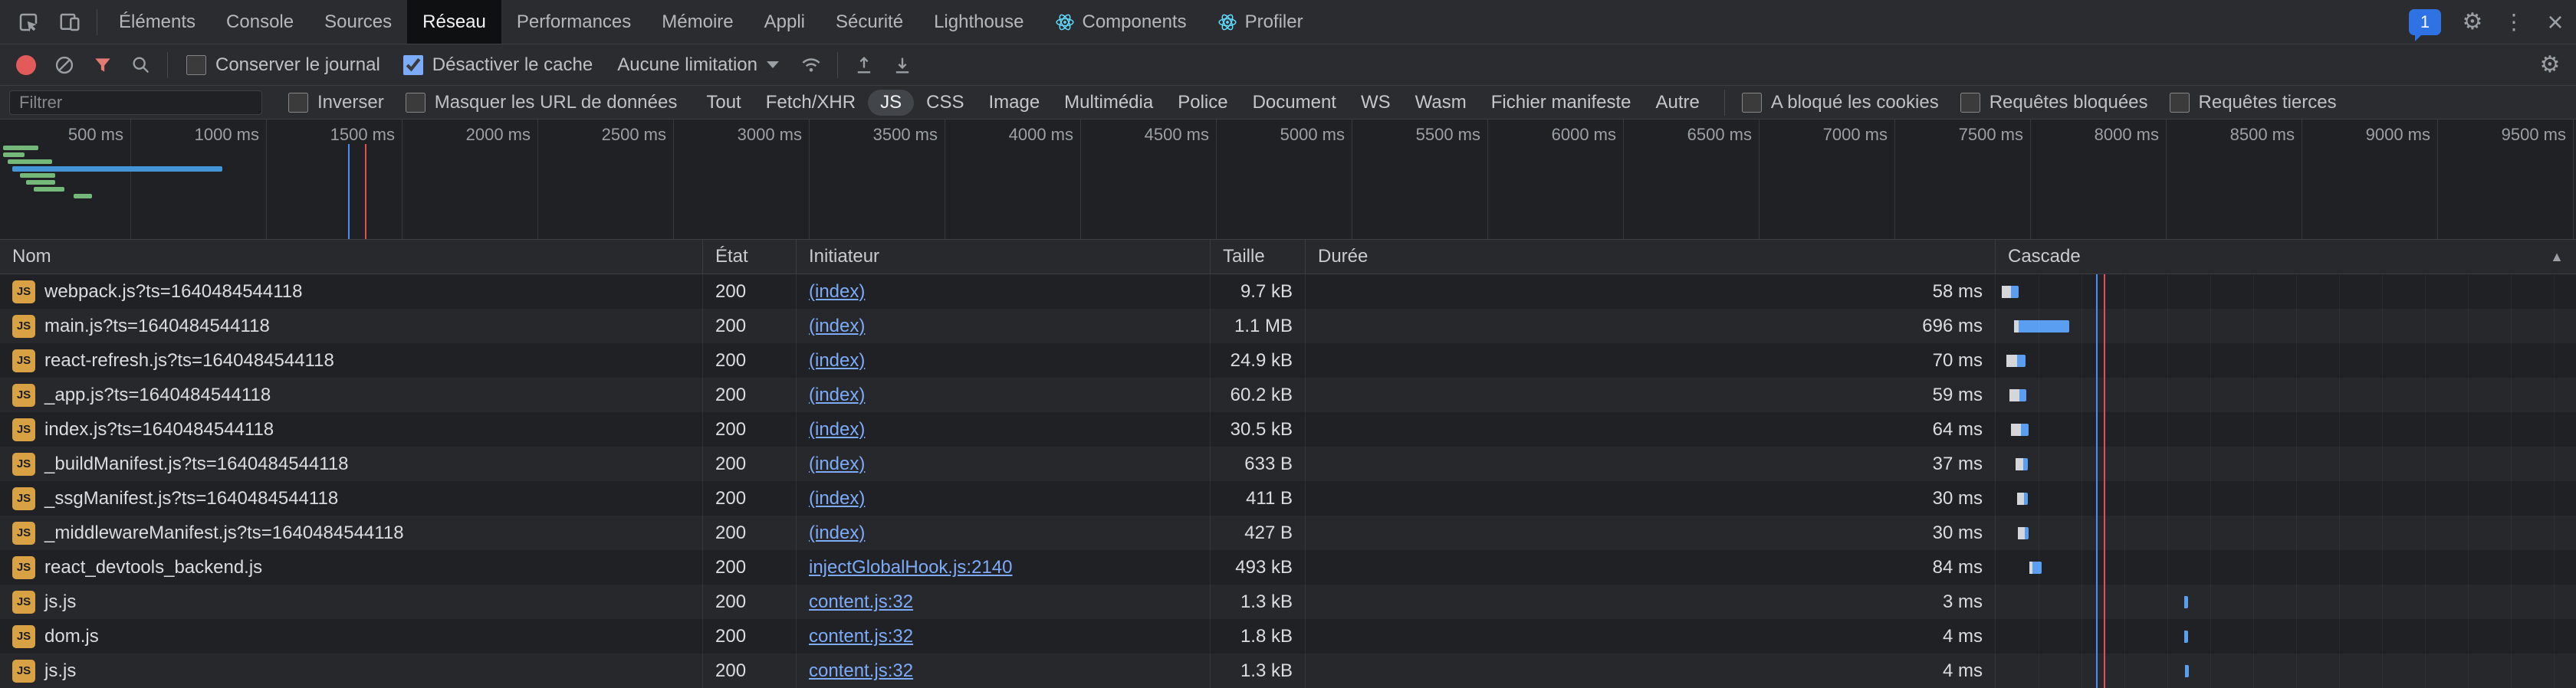  What do you see at coordinates (541, 103) in the screenshot?
I see `hide-data-urls-toggle: Masquer les URL de données` at bounding box center [541, 103].